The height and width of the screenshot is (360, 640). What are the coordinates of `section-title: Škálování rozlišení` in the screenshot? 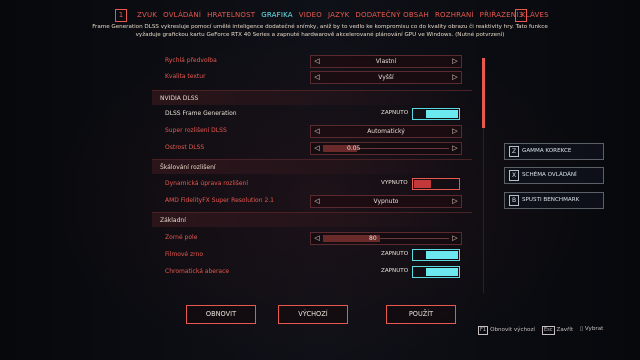 It's located at (188, 167).